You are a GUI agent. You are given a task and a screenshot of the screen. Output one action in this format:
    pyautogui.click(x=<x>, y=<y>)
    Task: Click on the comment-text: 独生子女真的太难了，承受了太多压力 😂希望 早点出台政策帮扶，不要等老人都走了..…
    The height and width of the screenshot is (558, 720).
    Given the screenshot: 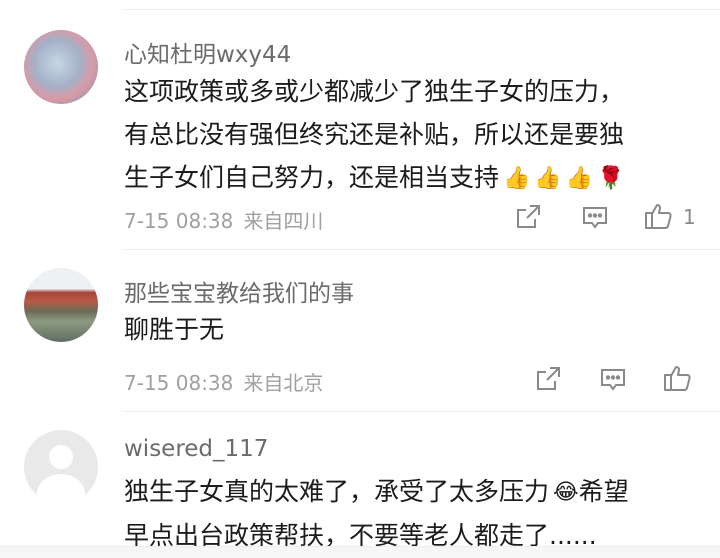 What is the action you would take?
    pyautogui.click(x=409, y=513)
    